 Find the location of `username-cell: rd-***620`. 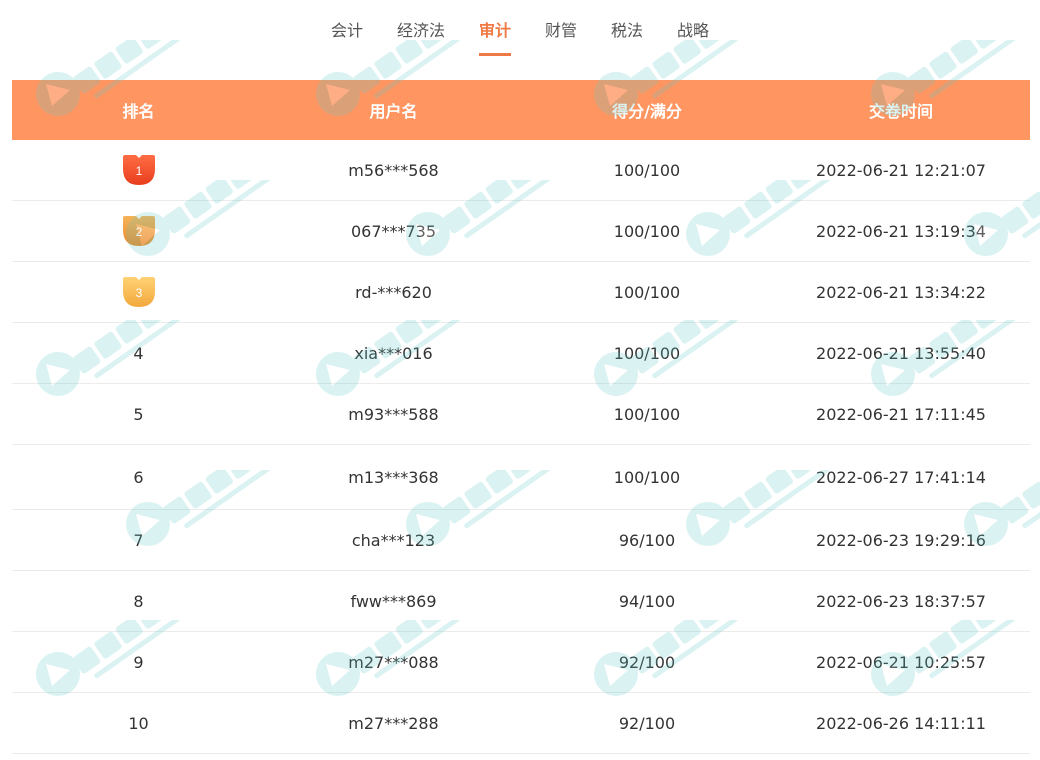

username-cell: rd-***620 is located at coordinates (393, 292).